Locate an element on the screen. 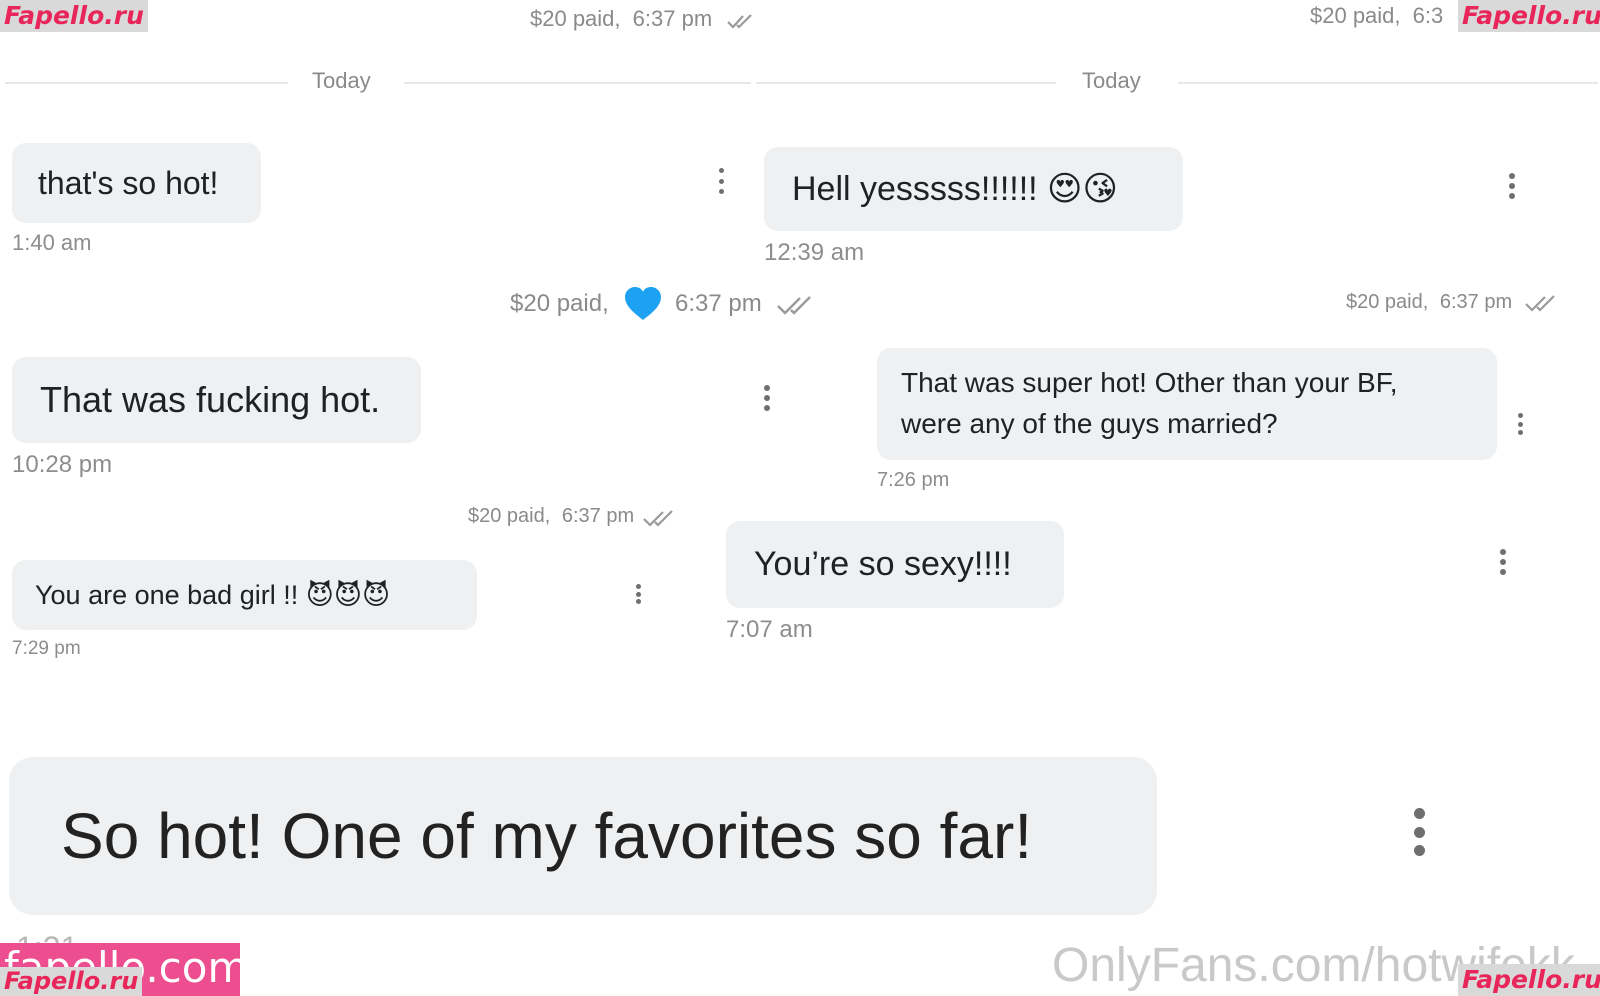 The width and height of the screenshot is (1600, 996). message-bubble-right-3: You’re so sexy!!!! is located at coordinates (895, 564).